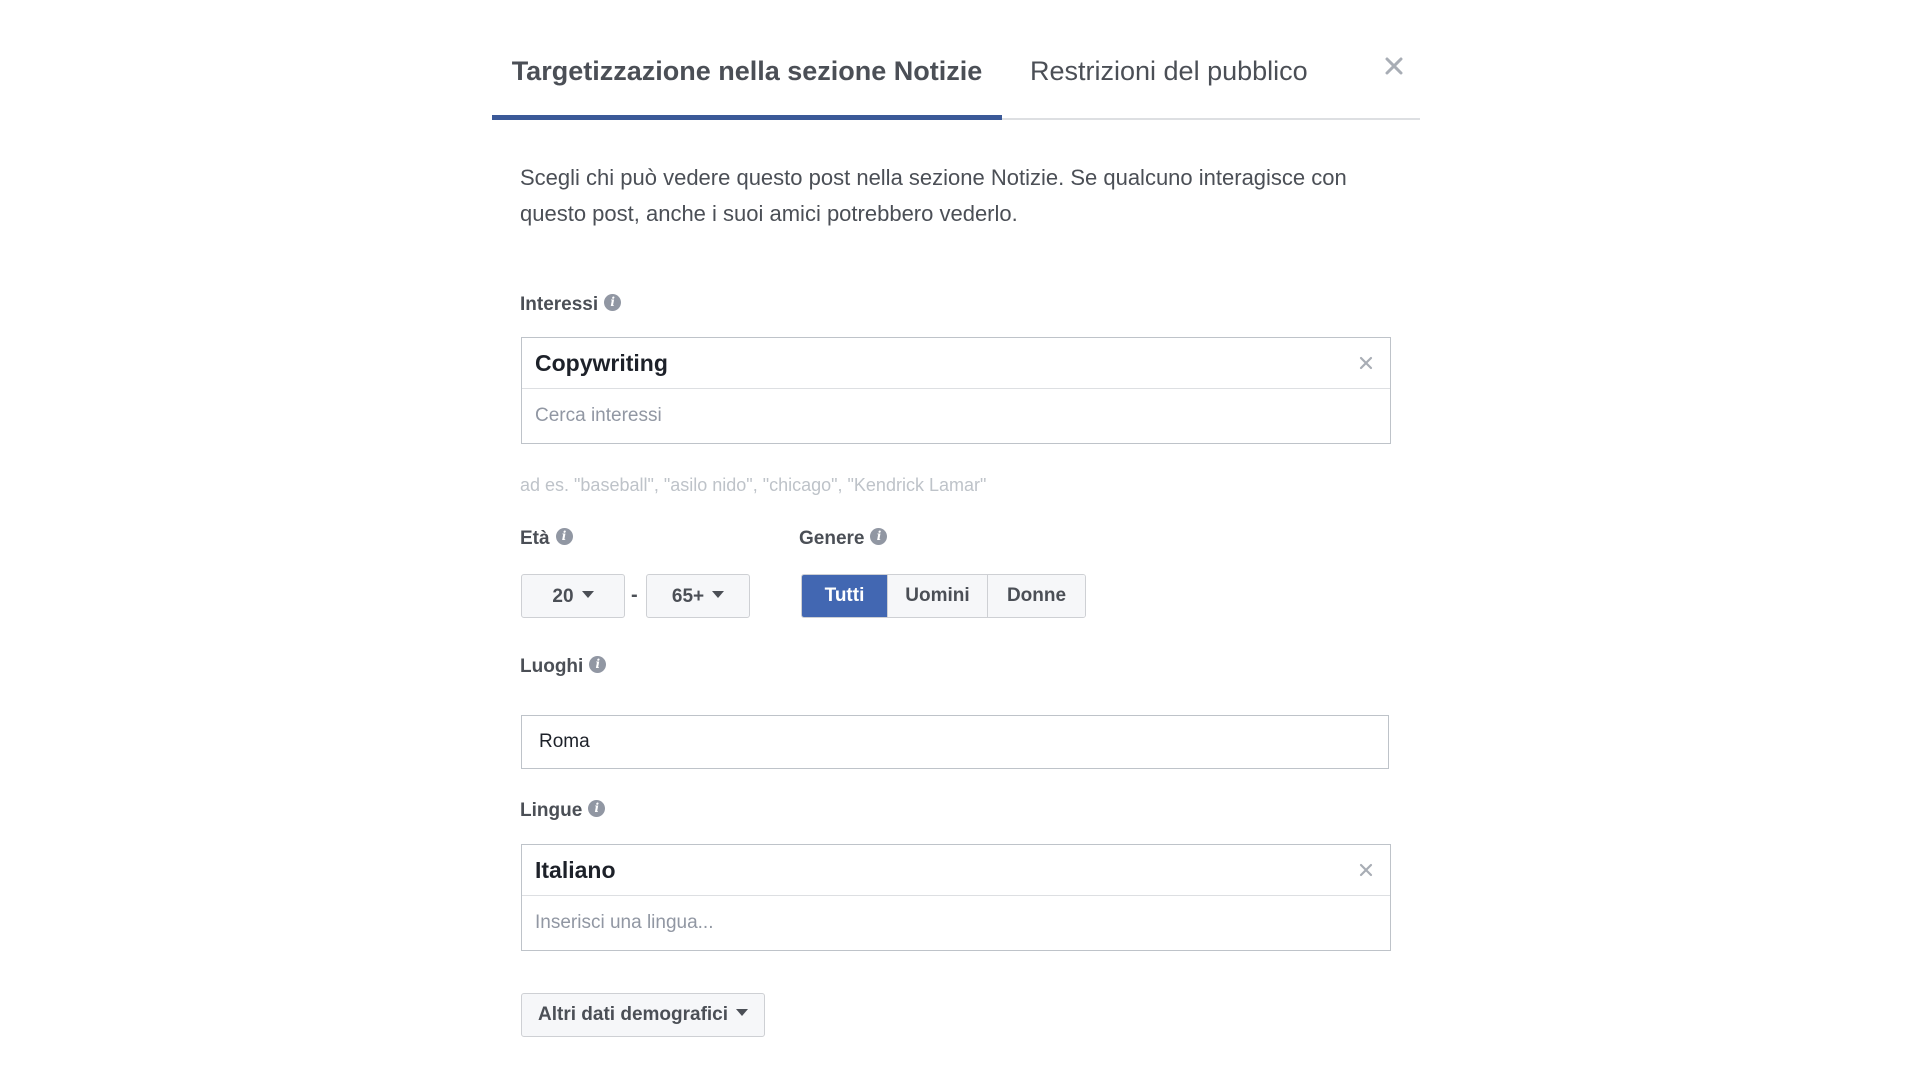  I want to click on age-max-select: 65+, so click(698, 596).